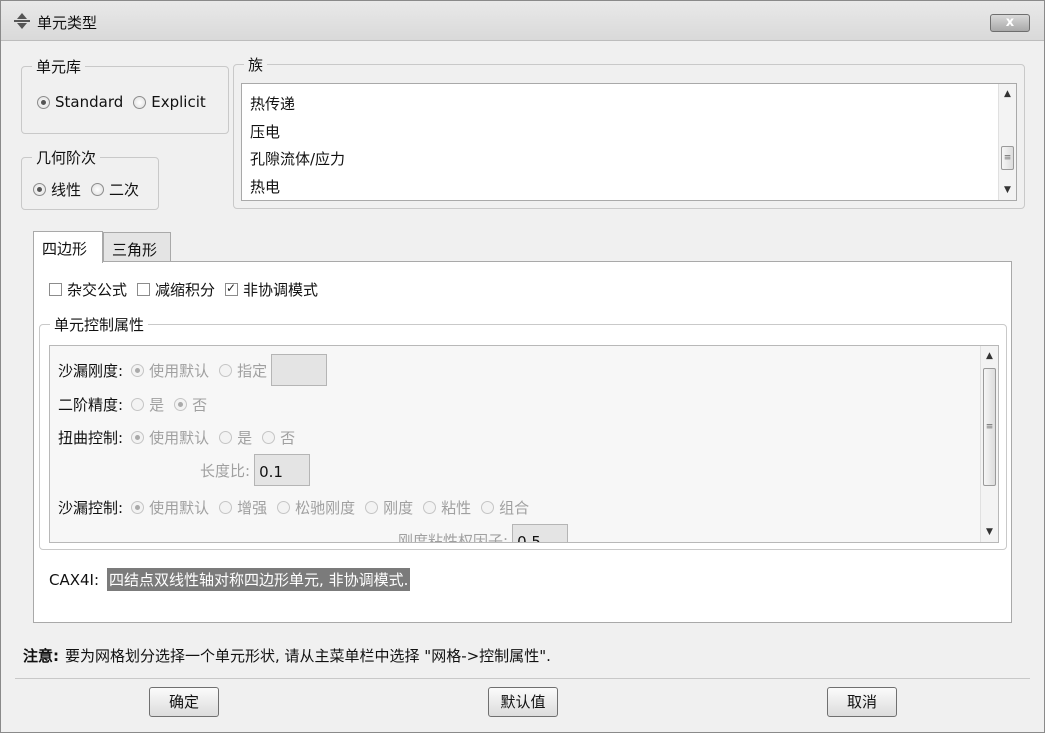  I want to click on radio-distortion-yes, so click(226, 437).